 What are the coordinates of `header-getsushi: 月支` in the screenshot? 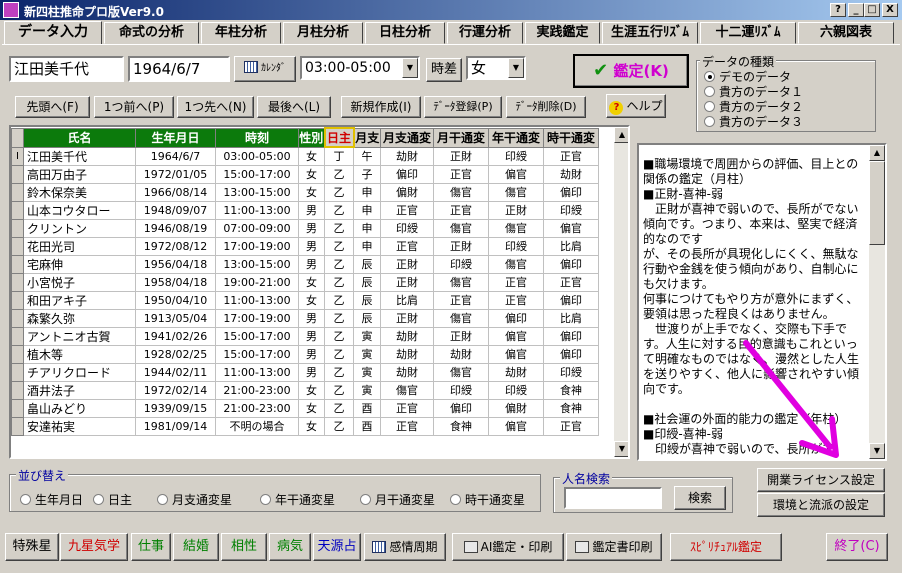 It's located at (367, 137).